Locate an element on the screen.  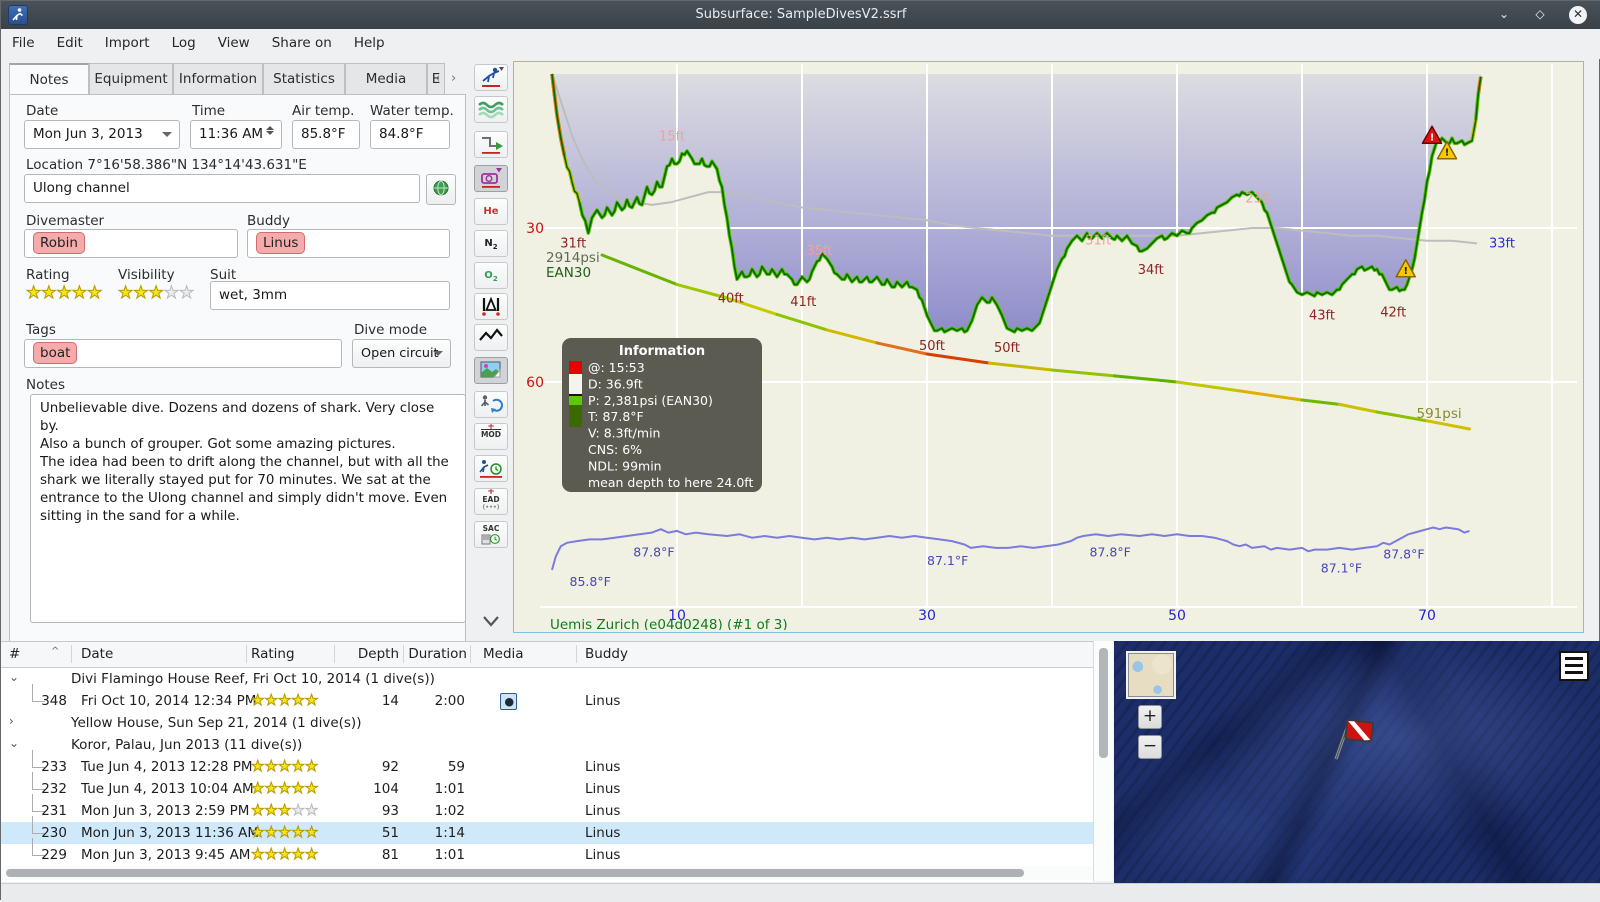
dive-depth: 93 is located at coordinates (367, 811).